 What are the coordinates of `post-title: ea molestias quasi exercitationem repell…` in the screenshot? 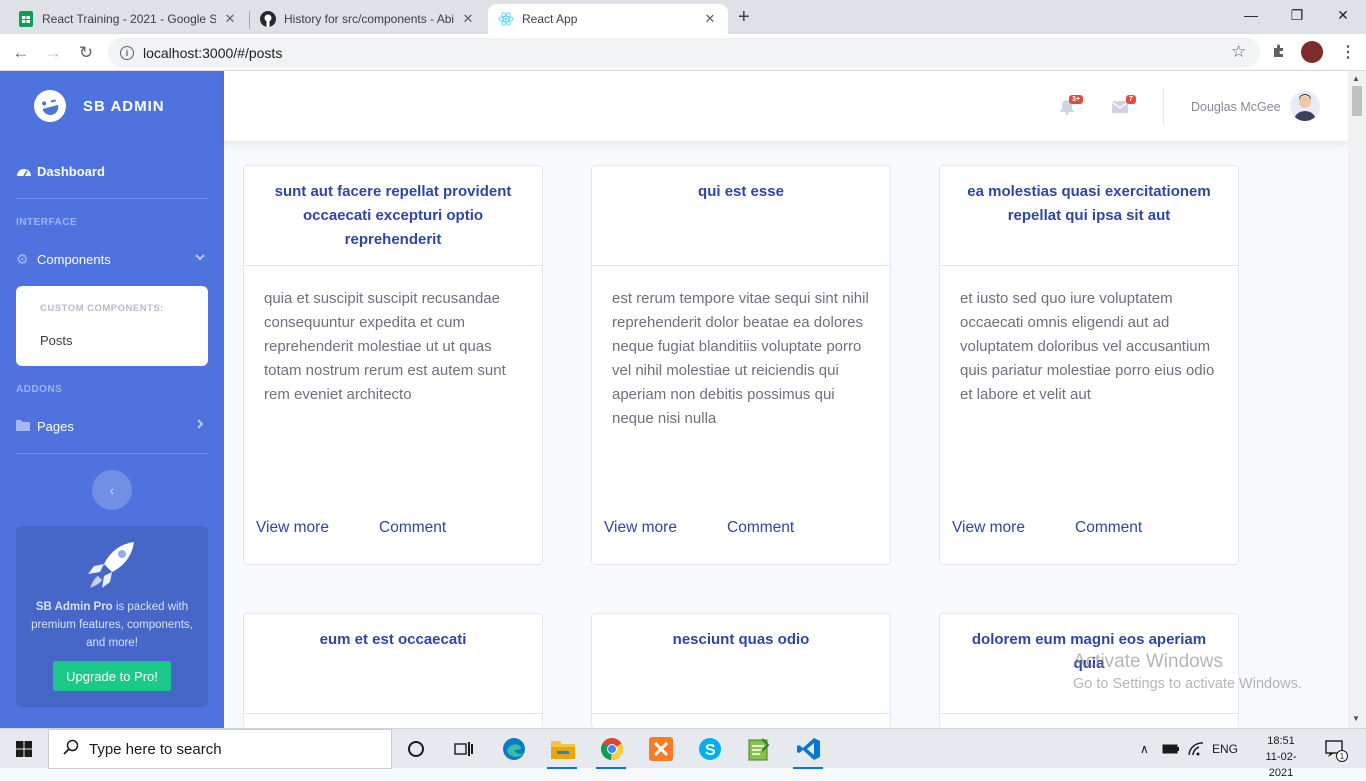 It's located at (1089, 216).